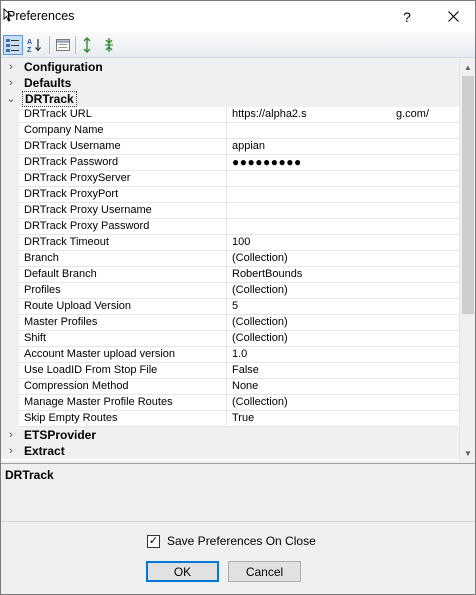 Image resolution: width=476 pixels, height=595 pixels. I want to click on property-row: Manage Master Profile Routes (Collection), so click(230, 403).